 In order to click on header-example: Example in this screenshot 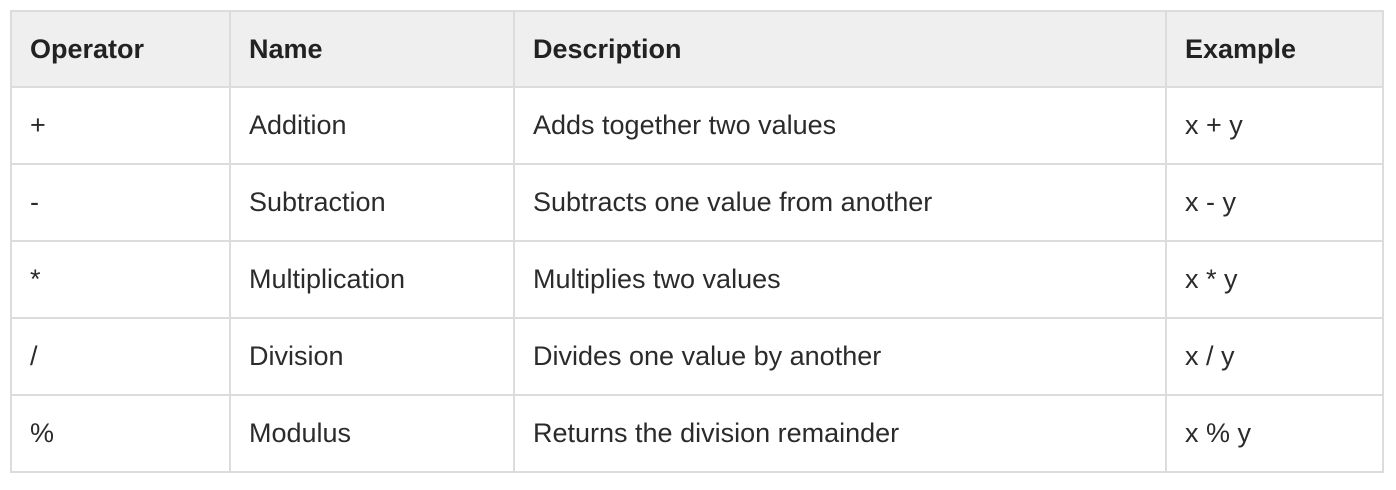, I will do `click(1274, 49)`.